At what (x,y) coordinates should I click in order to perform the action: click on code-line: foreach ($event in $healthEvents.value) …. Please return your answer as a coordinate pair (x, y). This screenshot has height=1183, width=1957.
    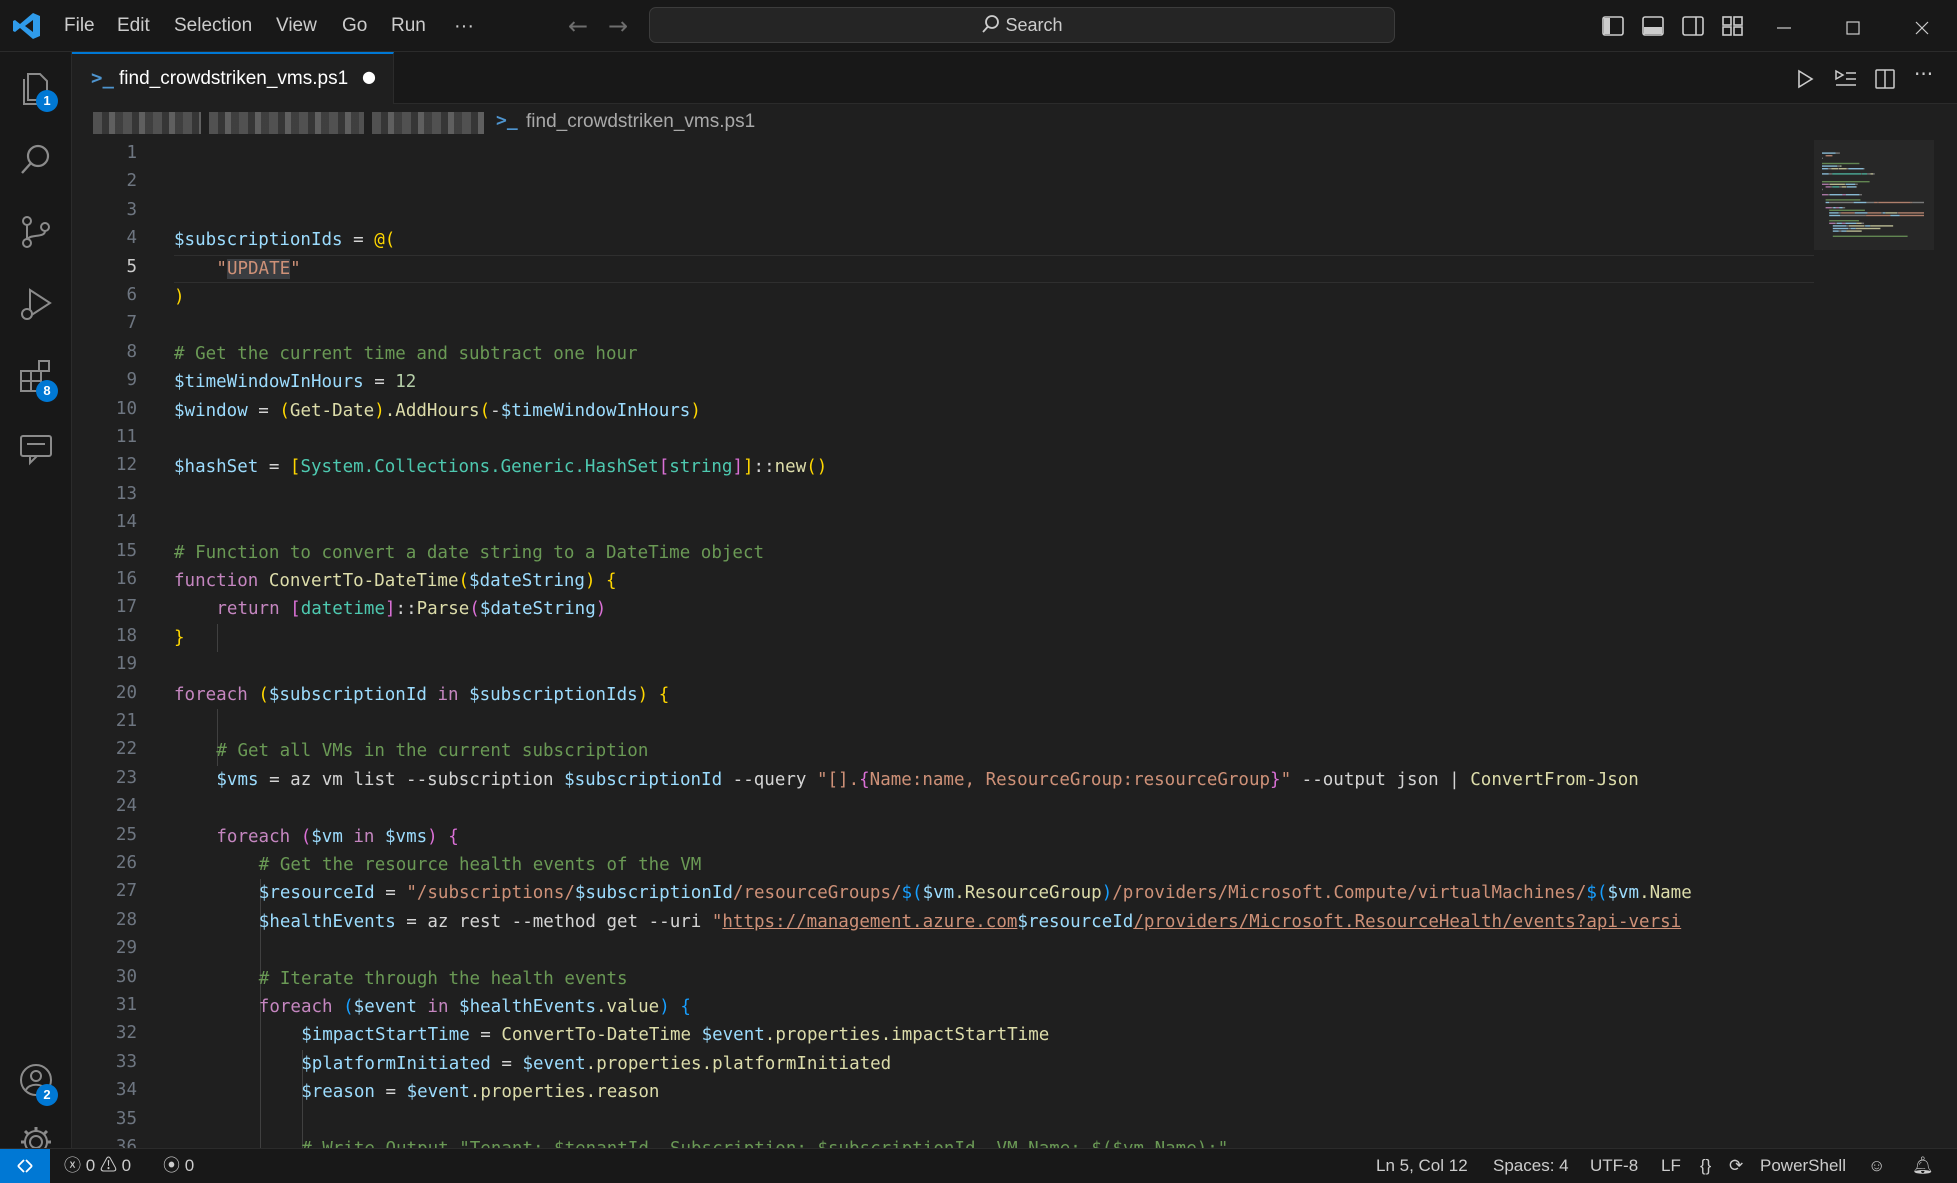
    Looking at the image, I should click on (475, 1007).